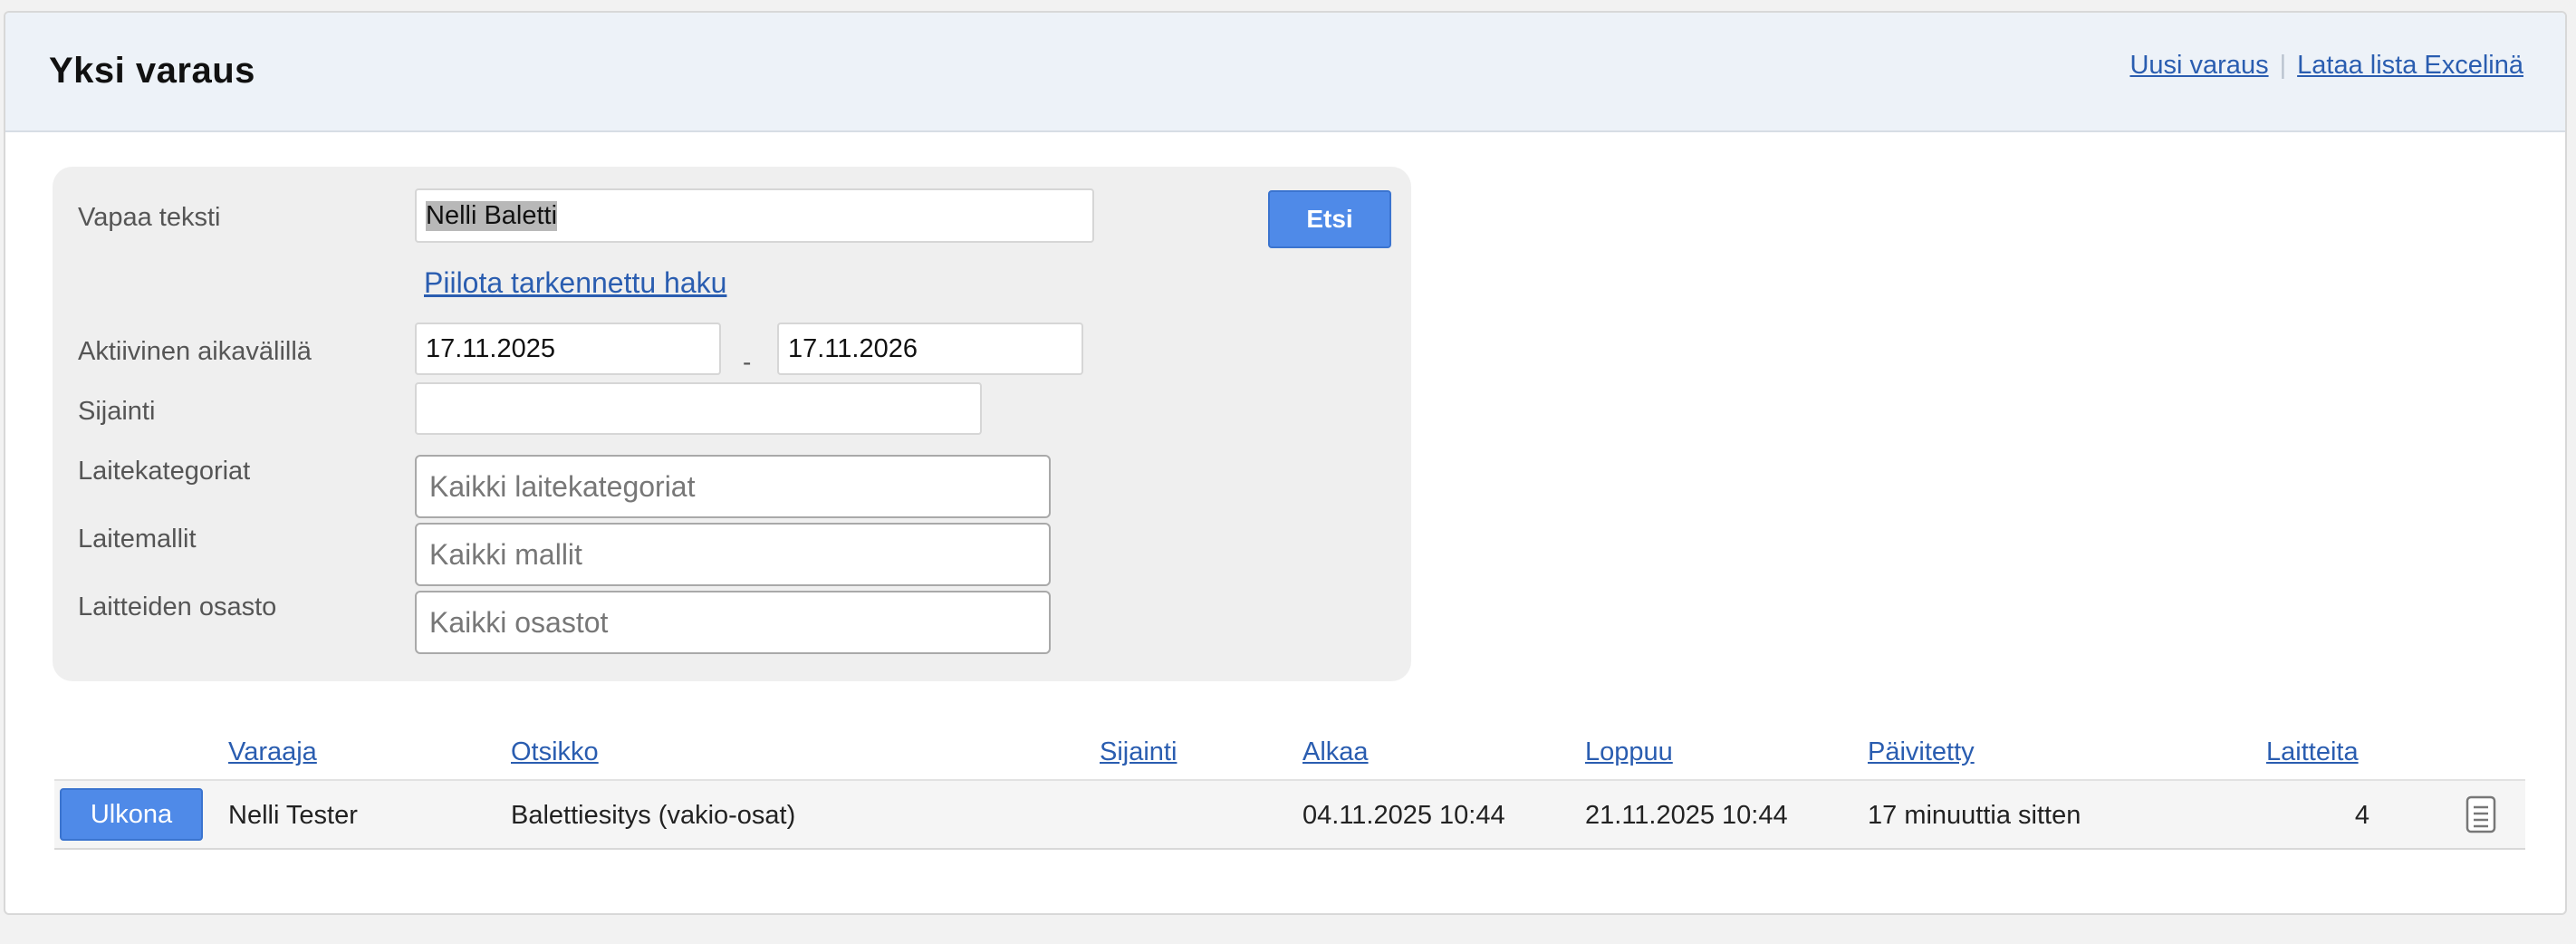  What do you see at coordinates (2361, 815) in the screenshot?
I see `devices-cell: 4` at bounding box center [2361, 815].